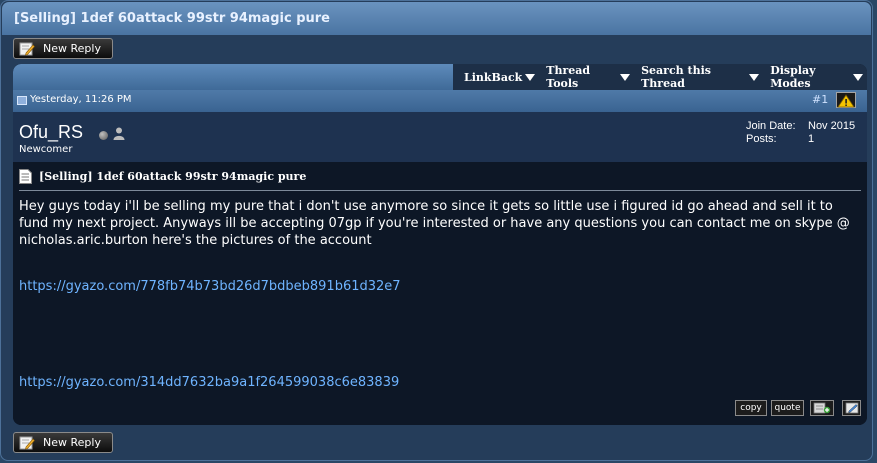 Image resolution: width=877 pixels, height=463 pixels. I want to click on report-button, so click(846, 100).